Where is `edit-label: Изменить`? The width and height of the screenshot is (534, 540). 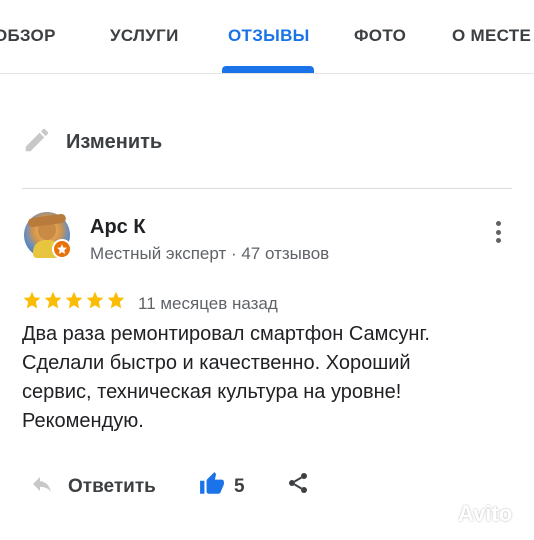
edit-label: Изменить is located at coordinates (114, 141).